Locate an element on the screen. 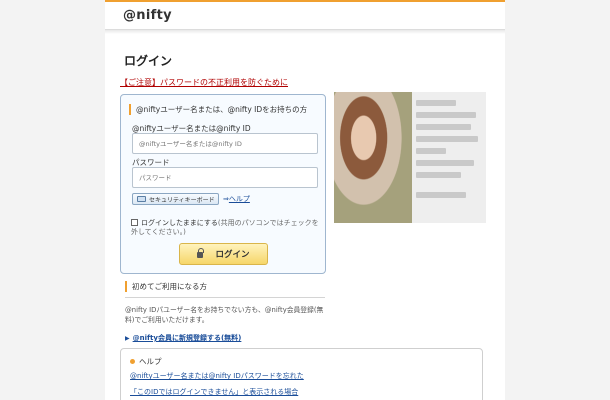  advertisement-banner is located at coordinates (410, 157).